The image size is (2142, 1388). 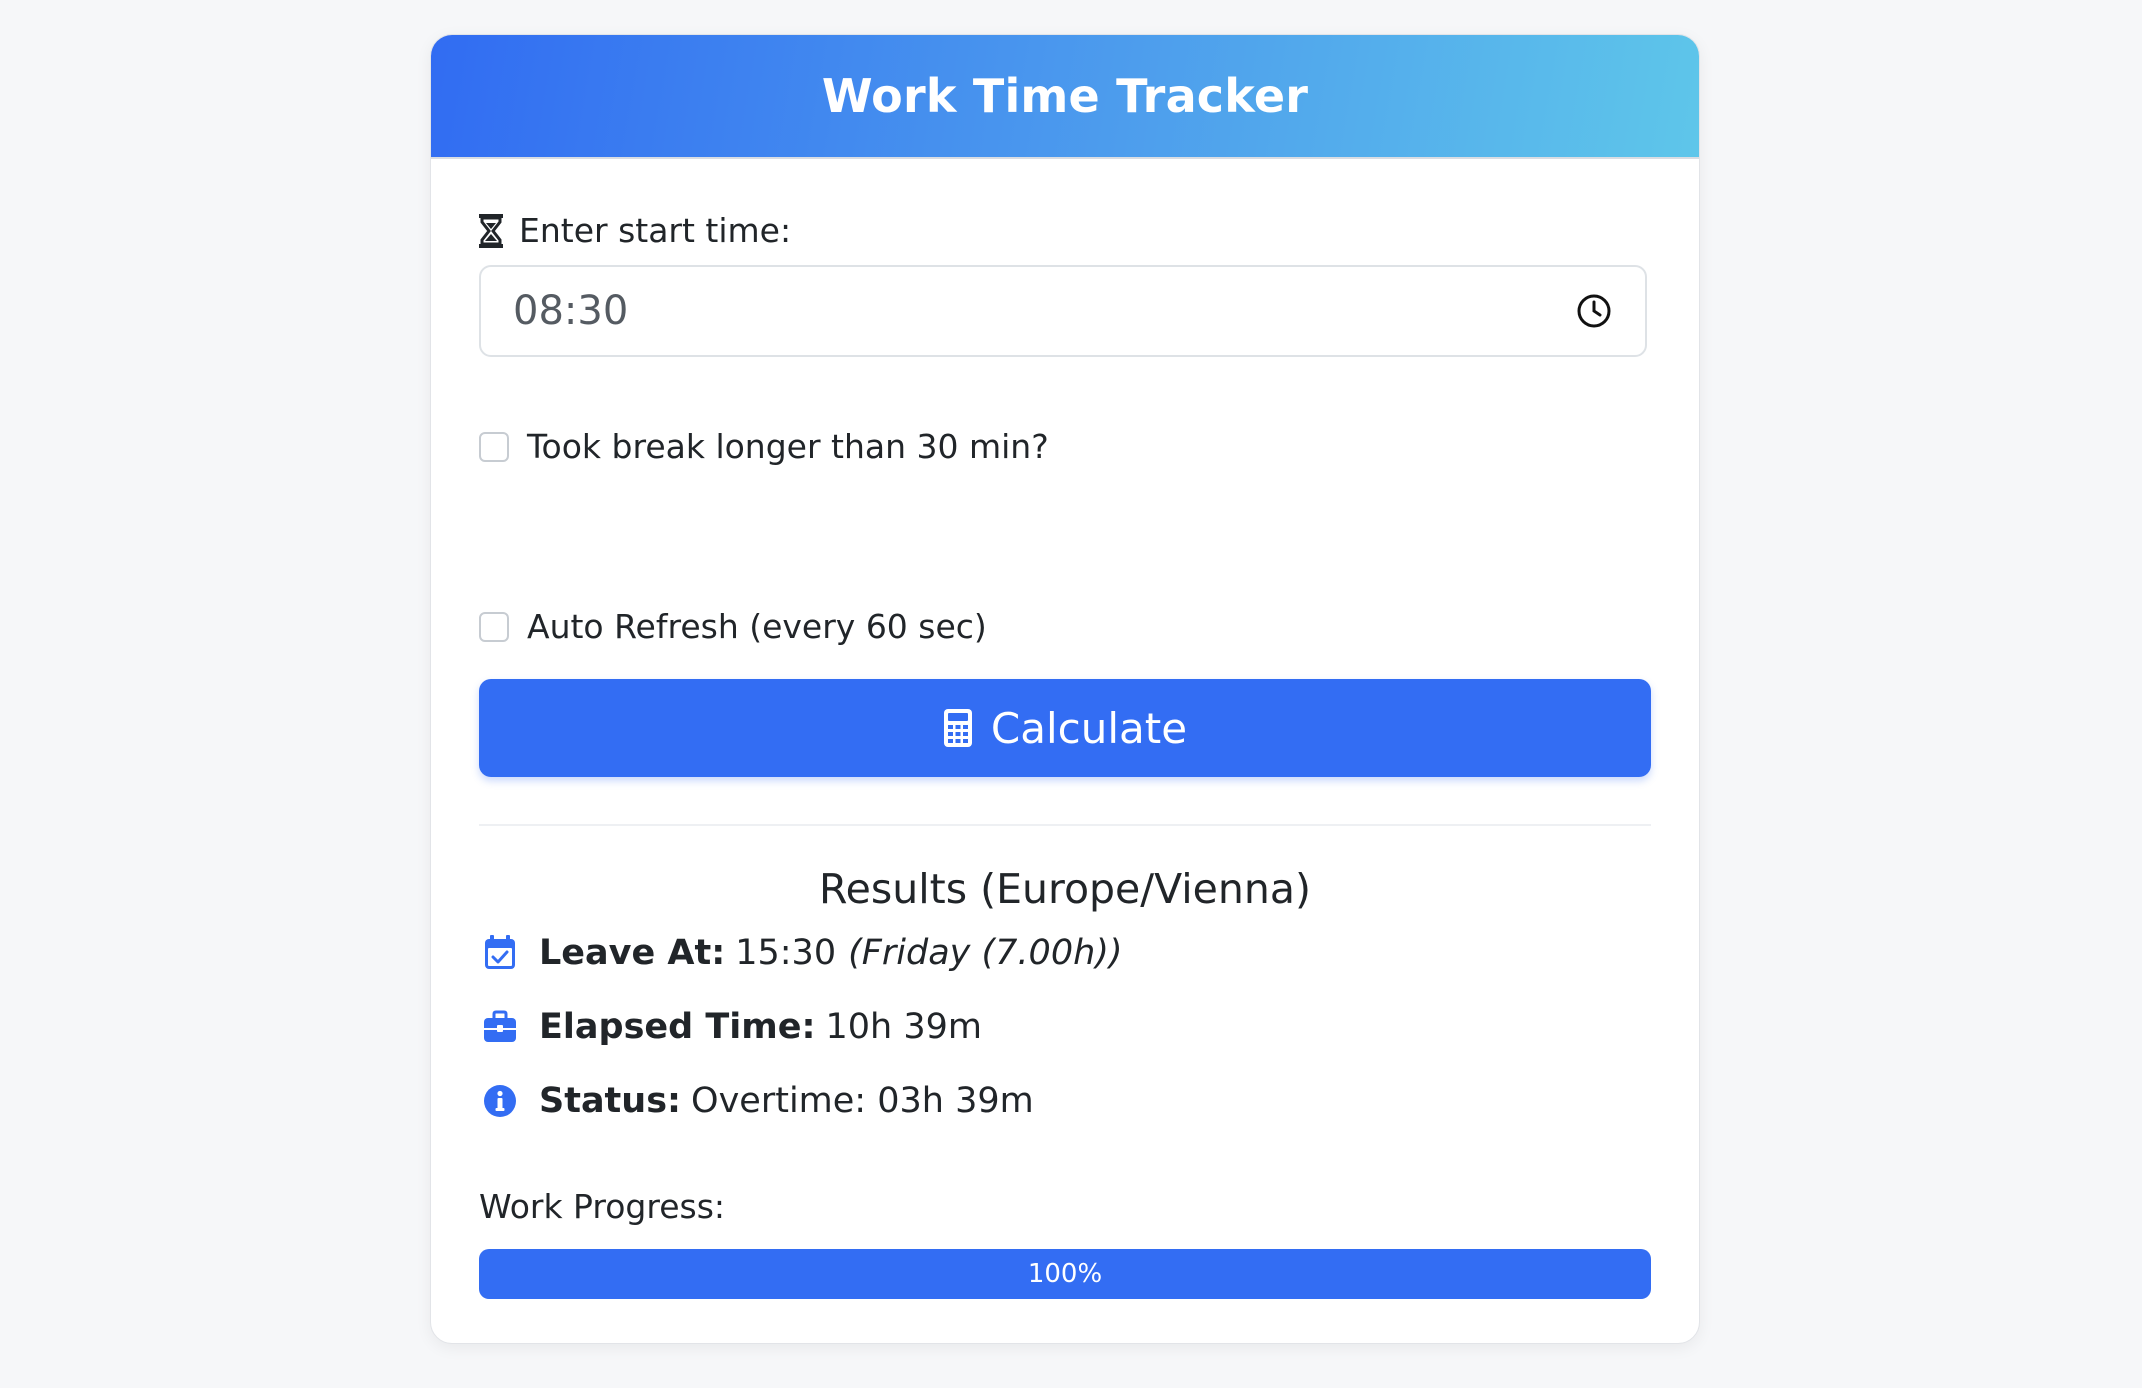 I want to click on start-time-input: 08:30, so click(x=1063, y=311).